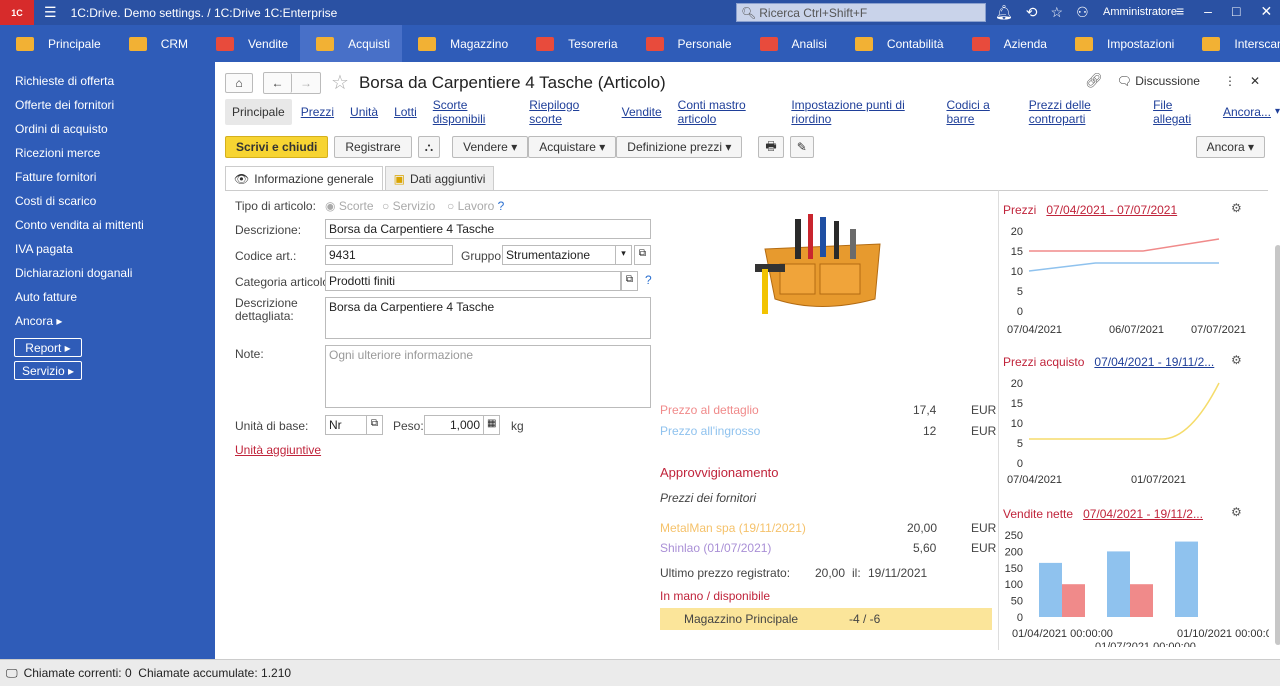 Image resolution: width=1280 pixels, height=686 pixels. Describe the element at coordinates (1230, 147) in the screenshot. I see `more-button: Ancora ▾` at that location.